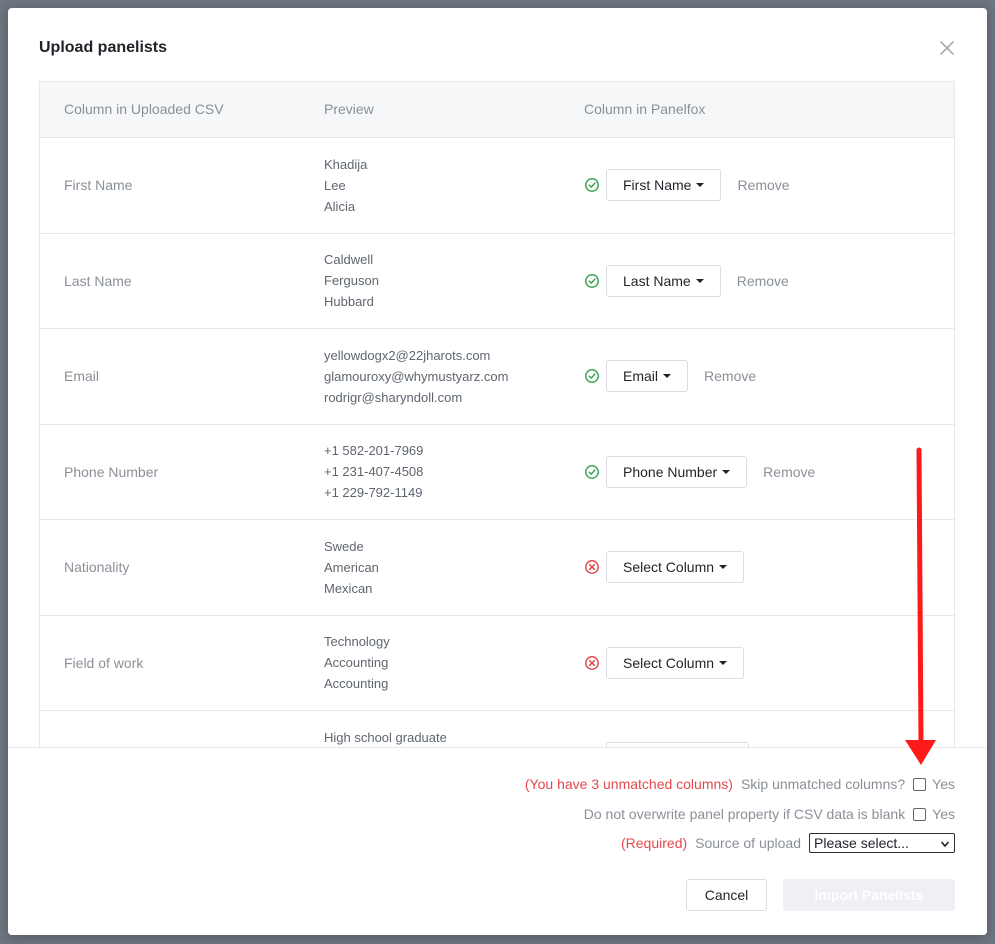 This screenshot has height=944, width=995. What do you see at coordinates (98, 185) in the screenshot?
I see `csv-column-name: First Name` at bounding box center [98, 185].